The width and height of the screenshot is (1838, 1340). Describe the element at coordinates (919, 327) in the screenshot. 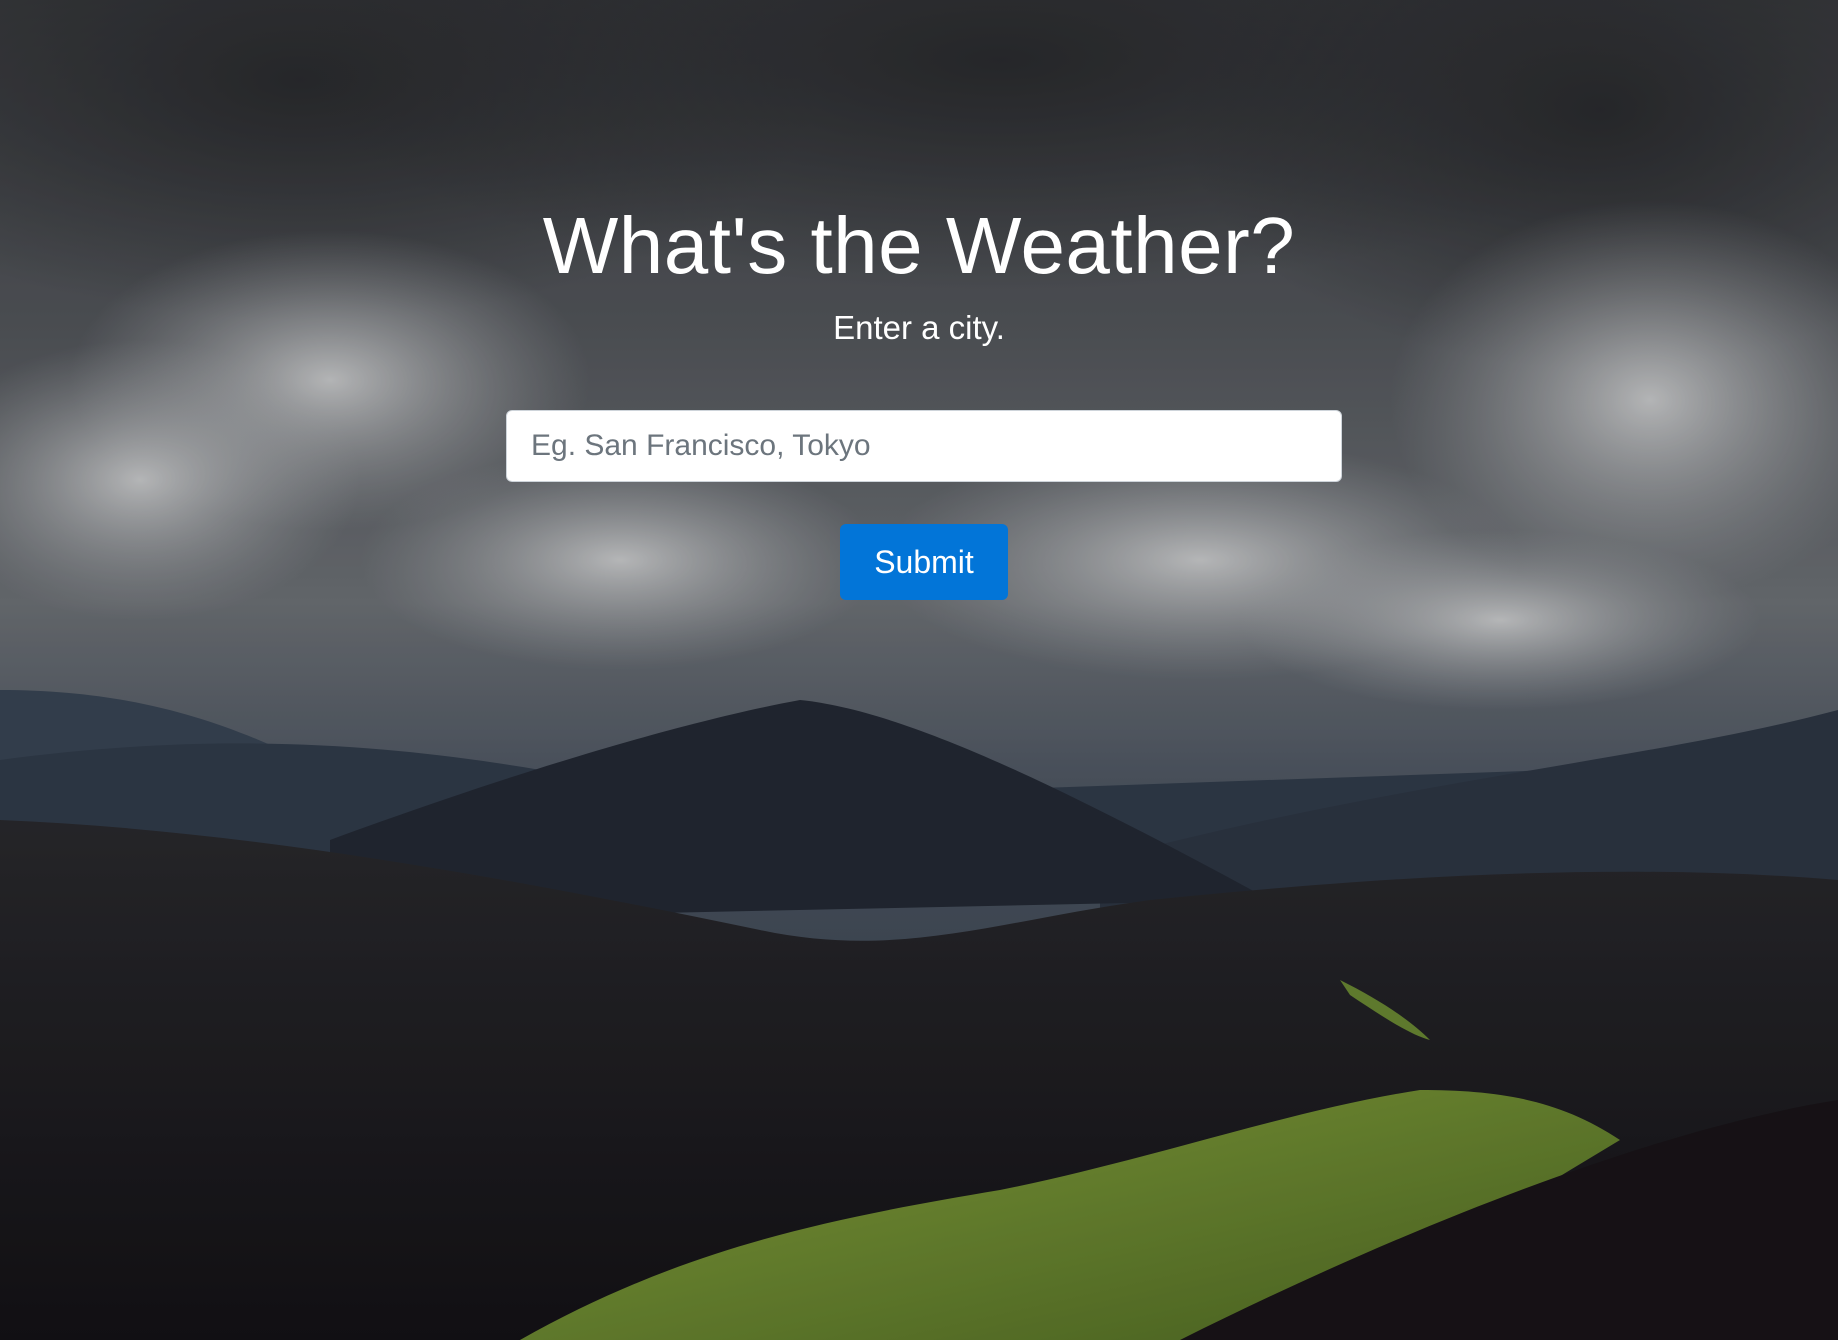

I see `page-subtitle: Enter a city.` at that location.